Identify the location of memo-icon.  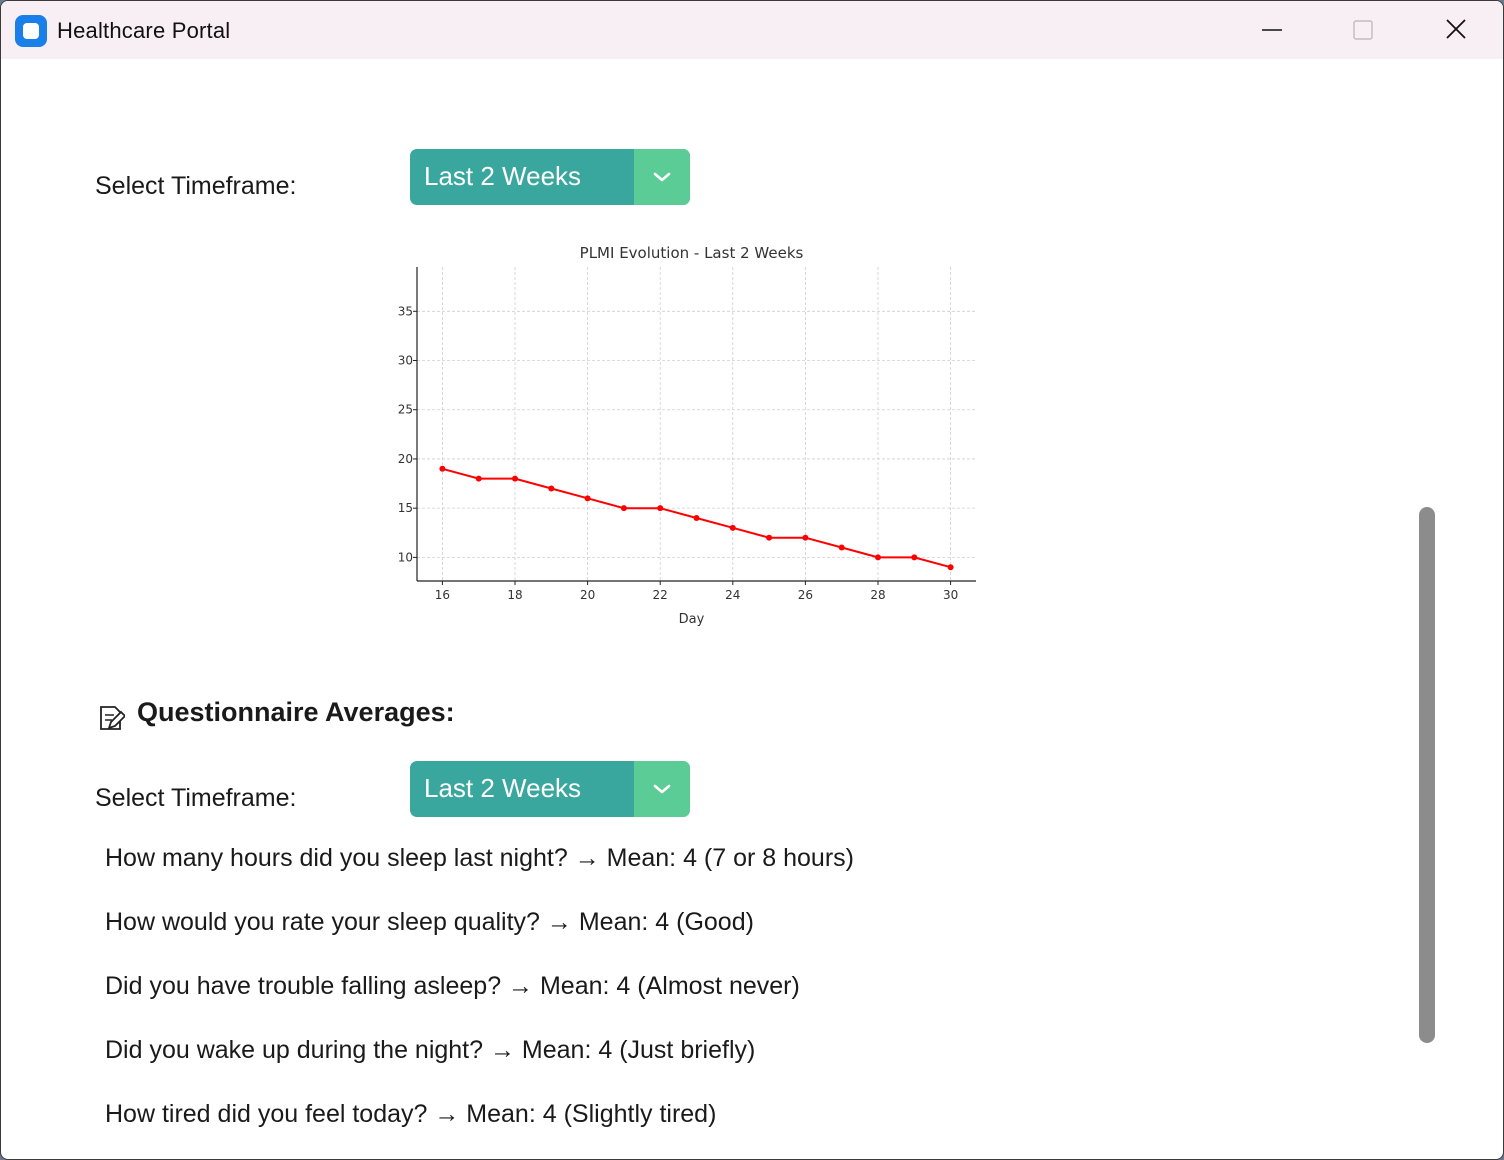
(112, 718).